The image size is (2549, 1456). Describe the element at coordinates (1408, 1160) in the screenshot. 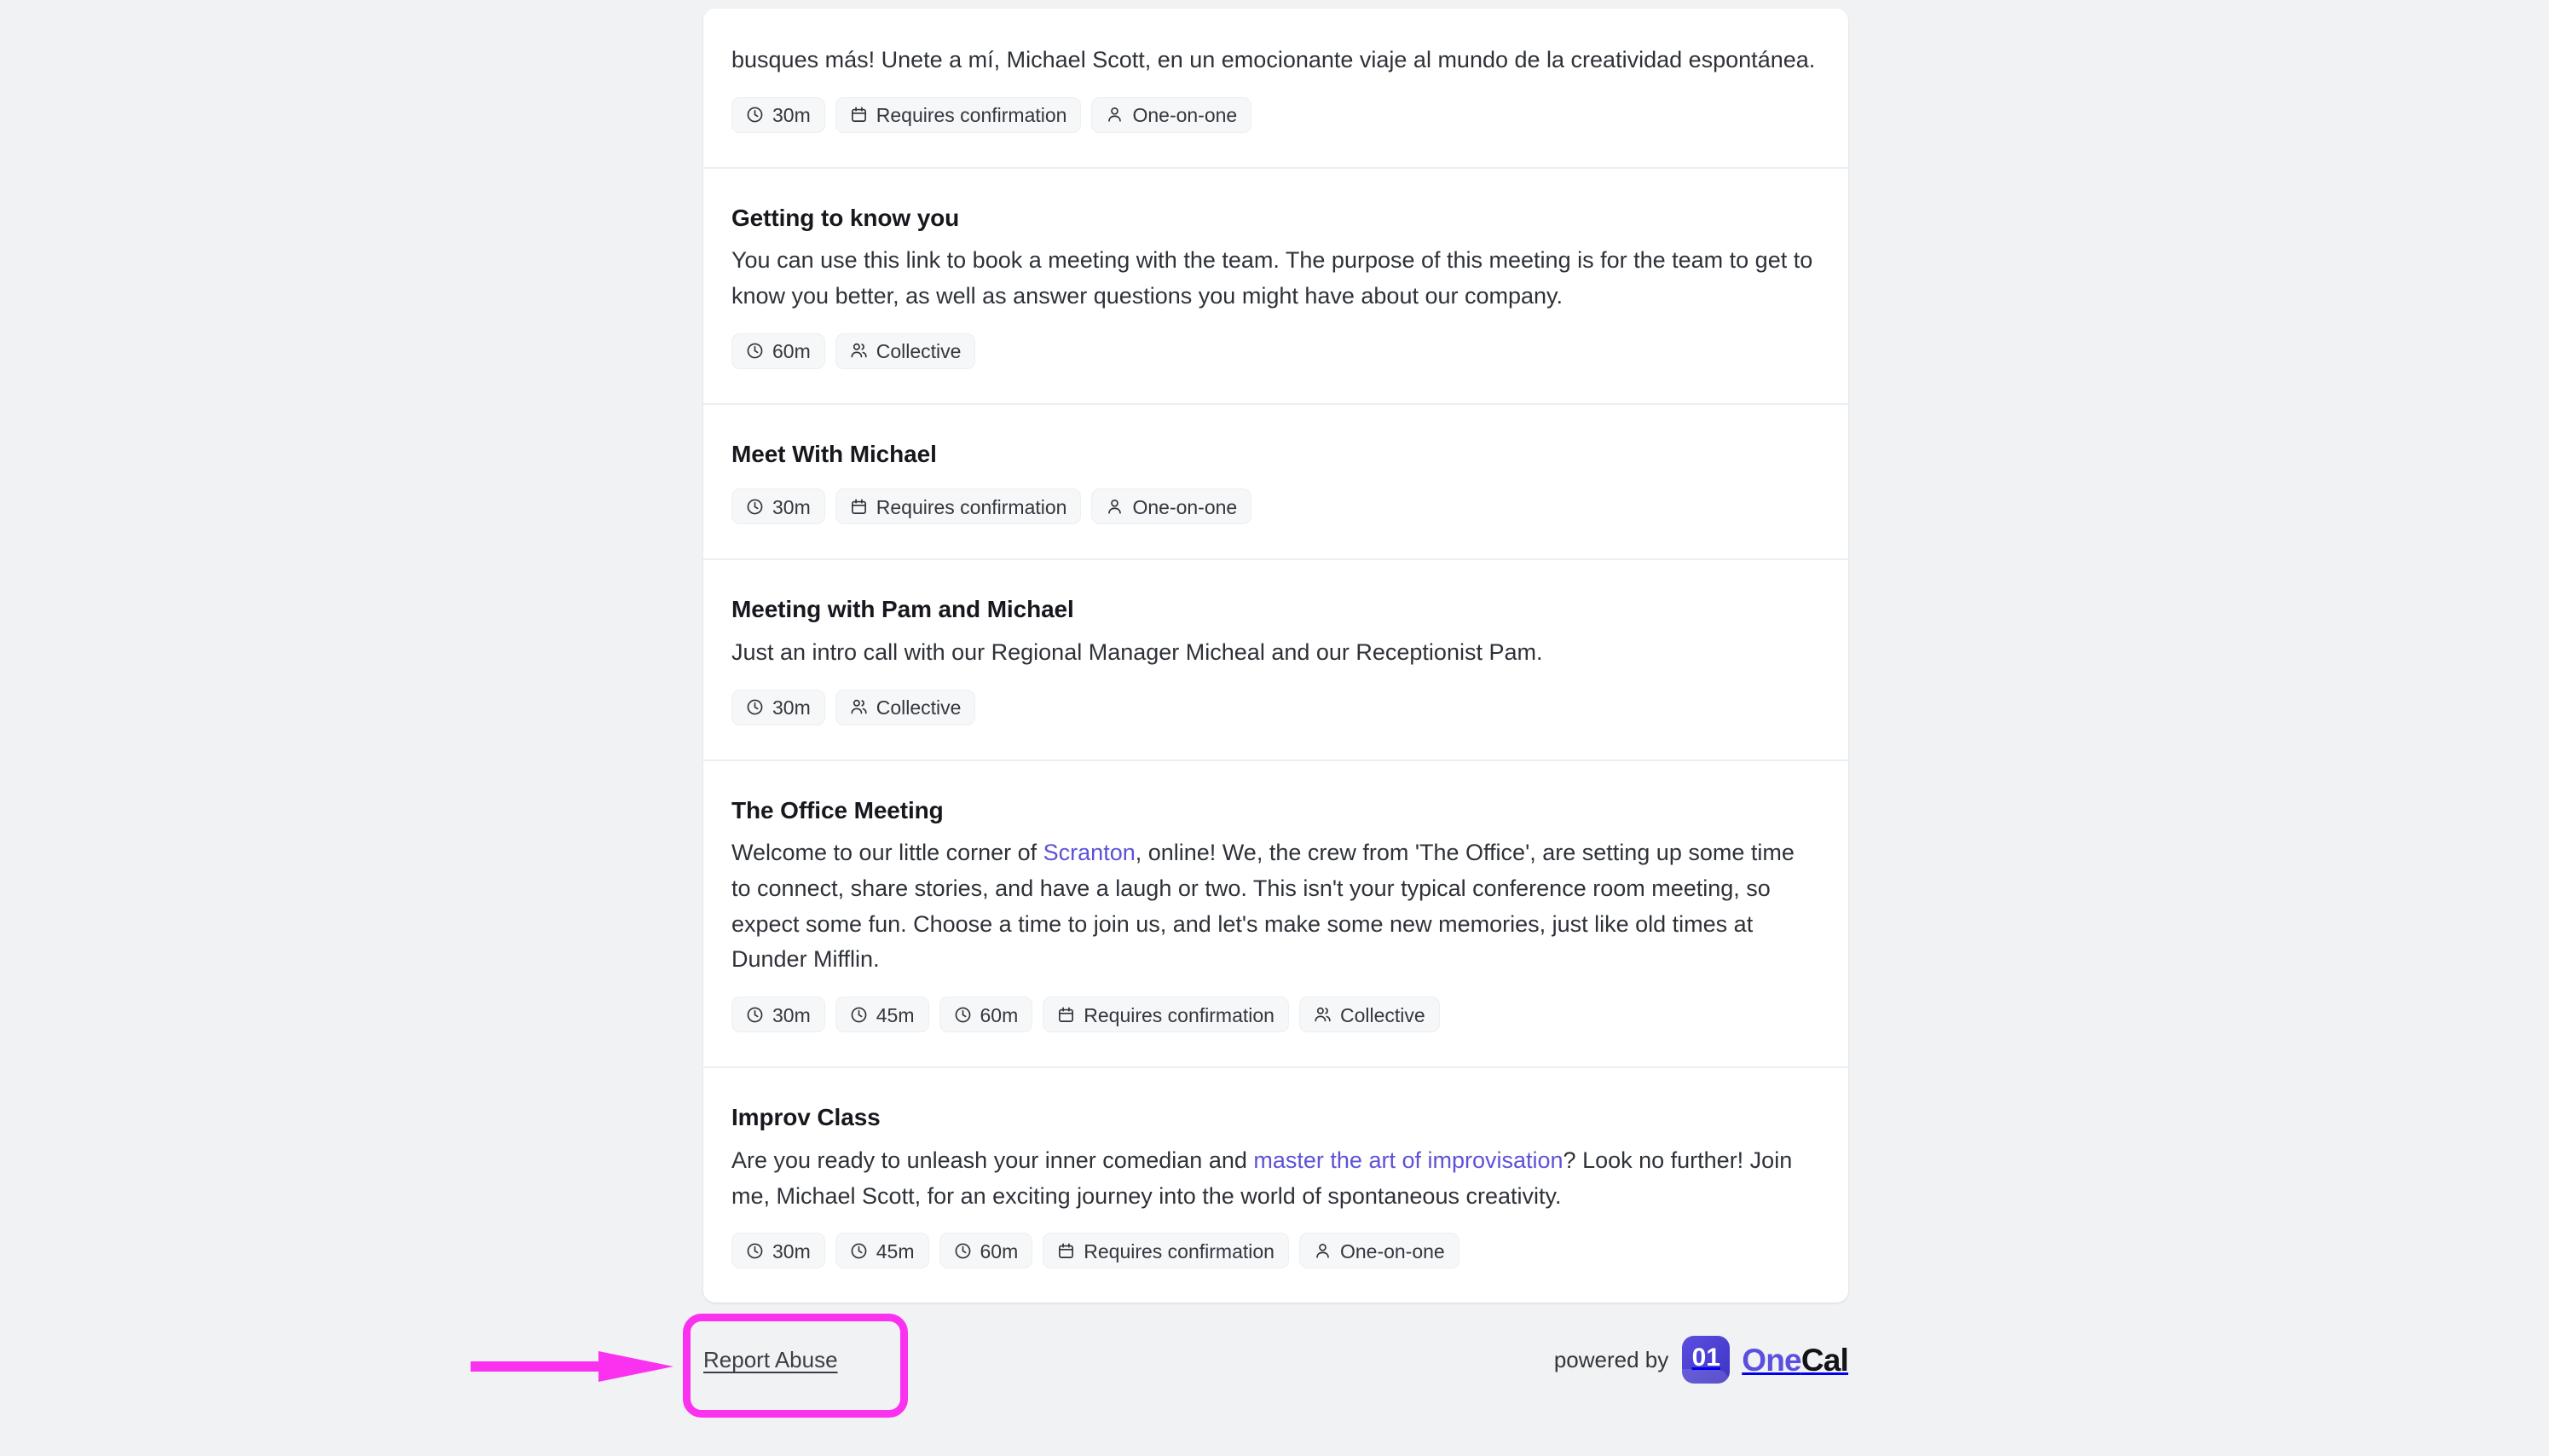

I see `inline-link-master-the-art-of-improvisation: master the art of improvisation` at that location.